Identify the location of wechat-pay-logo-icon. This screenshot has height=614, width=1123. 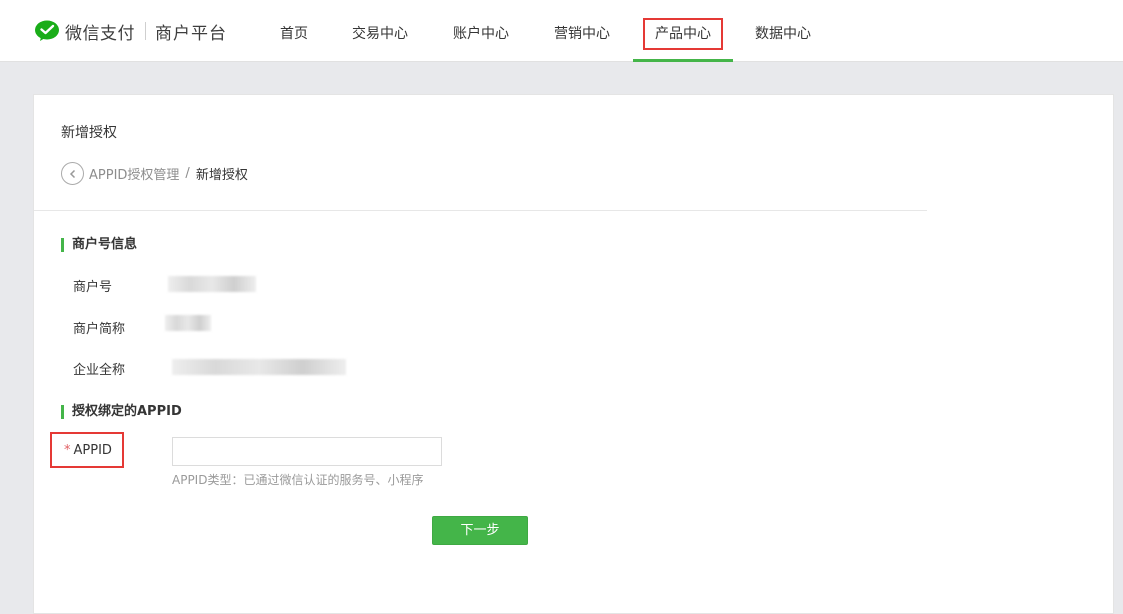
(47, 30).